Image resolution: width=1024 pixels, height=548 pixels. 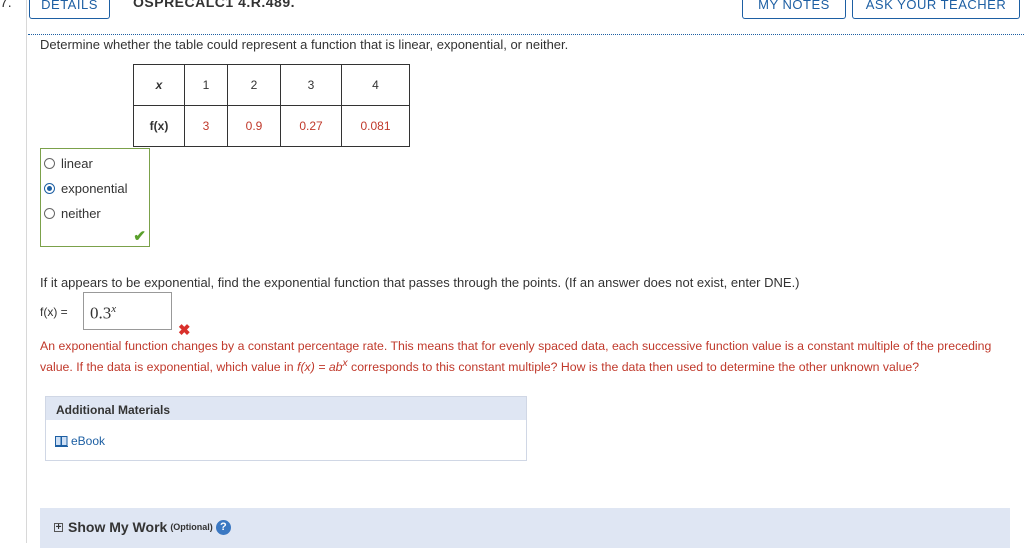 What do you see at coordinates (794, 9) in the screenshot?
I see `my-notes-button: MY NOTES` at bounding box center [794, 9].